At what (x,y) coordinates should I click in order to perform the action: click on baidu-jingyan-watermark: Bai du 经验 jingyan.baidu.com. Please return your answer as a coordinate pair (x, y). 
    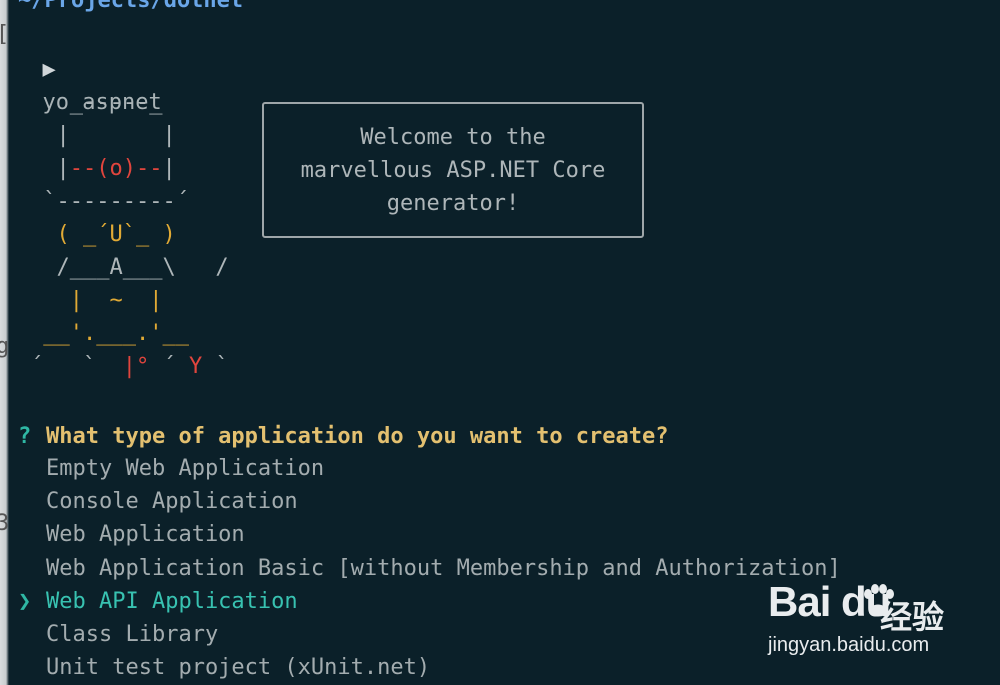
    Looking at the image, I should click on (882, 621).